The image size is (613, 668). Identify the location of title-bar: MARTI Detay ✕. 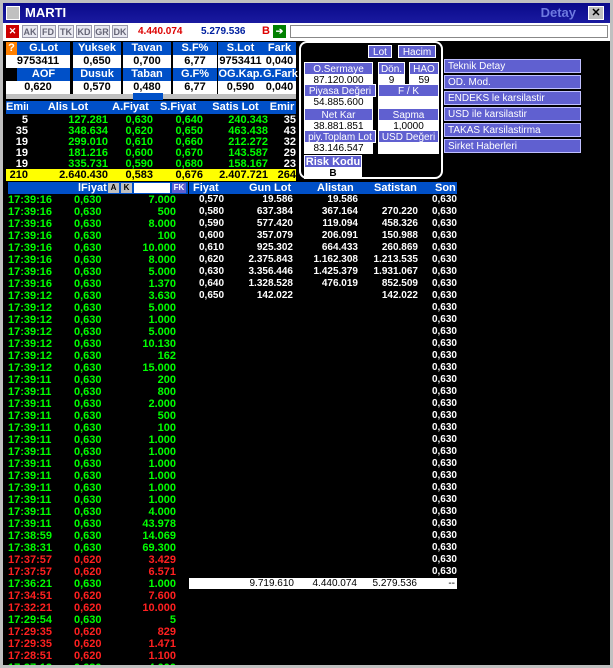
(306, 13).